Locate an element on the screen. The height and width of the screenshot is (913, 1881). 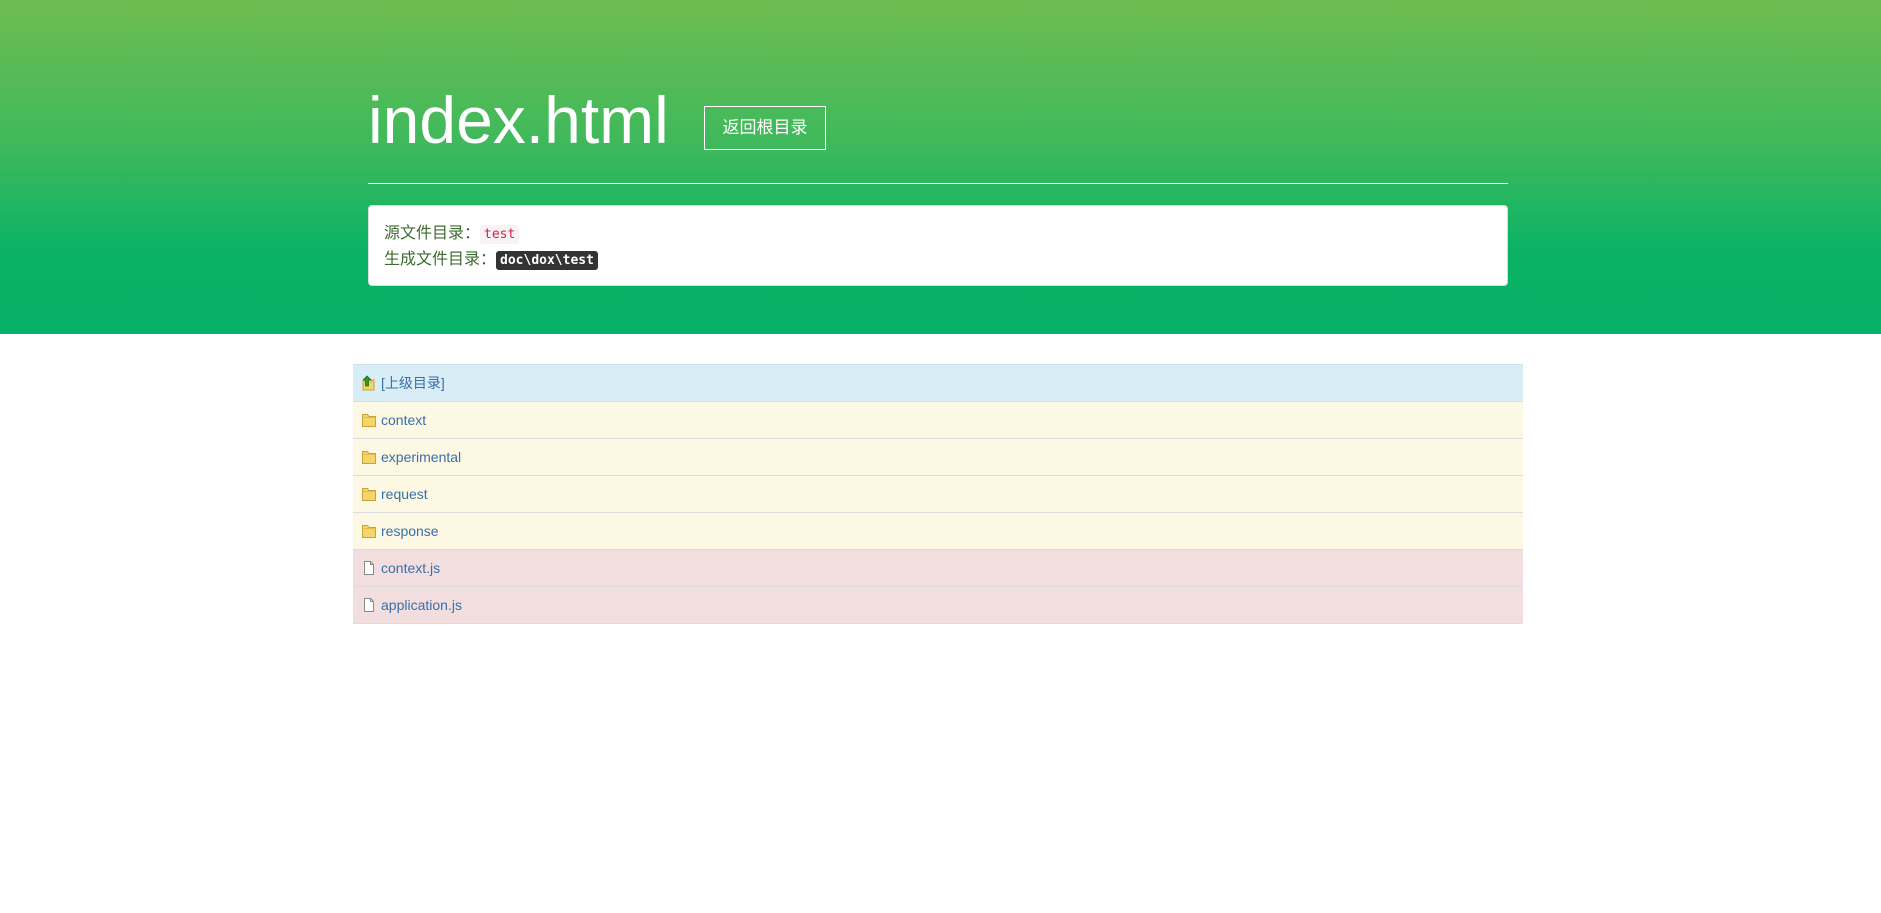
file-link: application.js is located at coordinates (421, 605).